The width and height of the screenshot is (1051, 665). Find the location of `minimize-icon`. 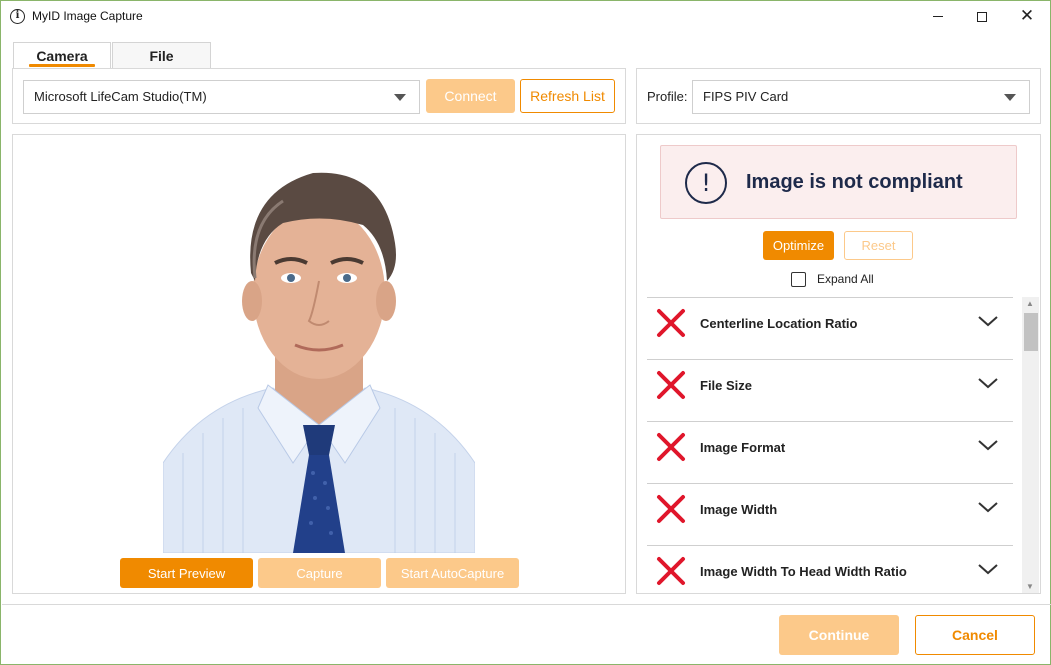

minimize-icon is located at coordinates (938, 16).